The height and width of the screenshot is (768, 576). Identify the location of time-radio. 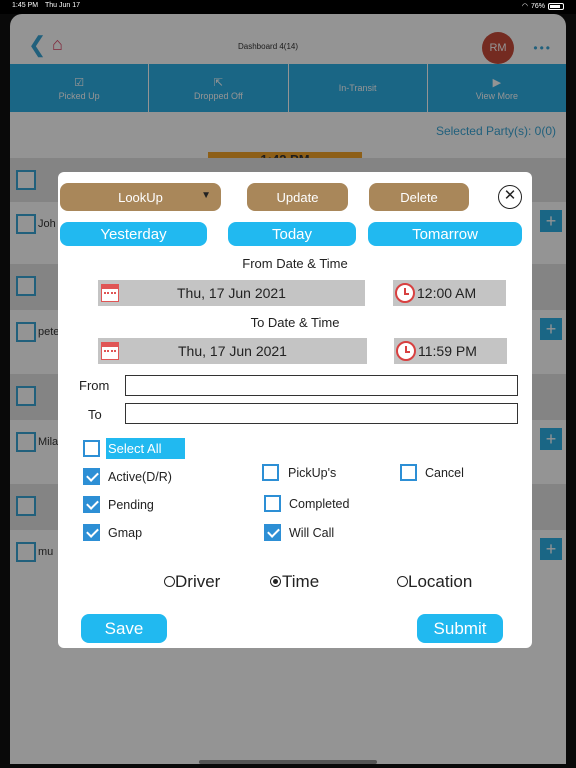
(275, 581).